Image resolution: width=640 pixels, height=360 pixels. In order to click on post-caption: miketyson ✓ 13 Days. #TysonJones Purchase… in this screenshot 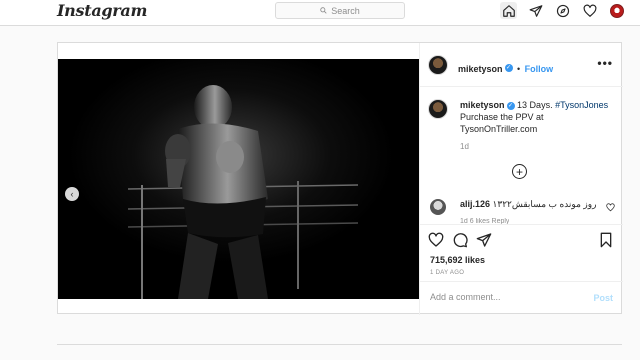, I will do `click(535, 117)`.